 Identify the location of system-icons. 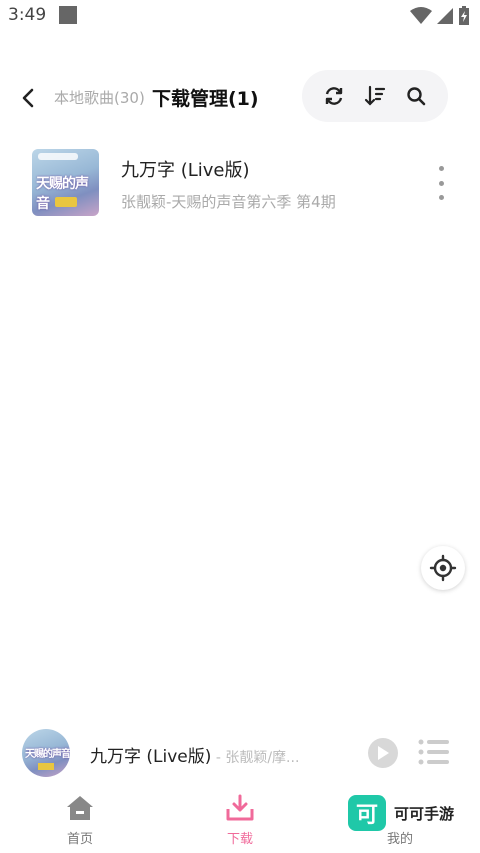
(440, 16).